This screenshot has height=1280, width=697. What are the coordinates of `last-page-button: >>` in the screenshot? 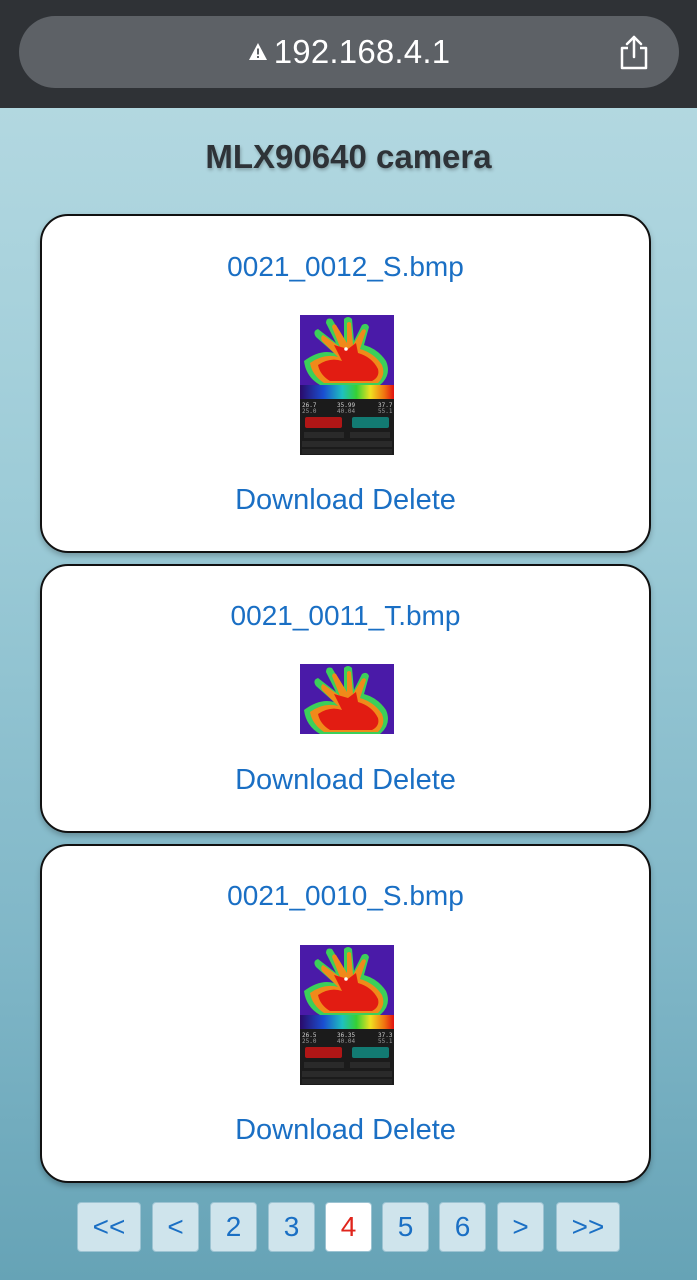 It's located at (588, 1227).